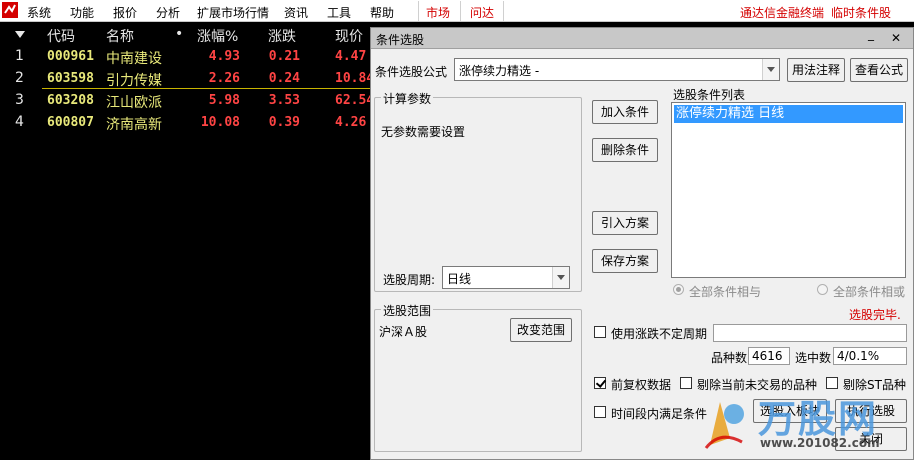 The height and width of the screenshot is (460, 914). I want to click on period-checkbox-label: 使用涨跌不定周期, so click(659, 334).